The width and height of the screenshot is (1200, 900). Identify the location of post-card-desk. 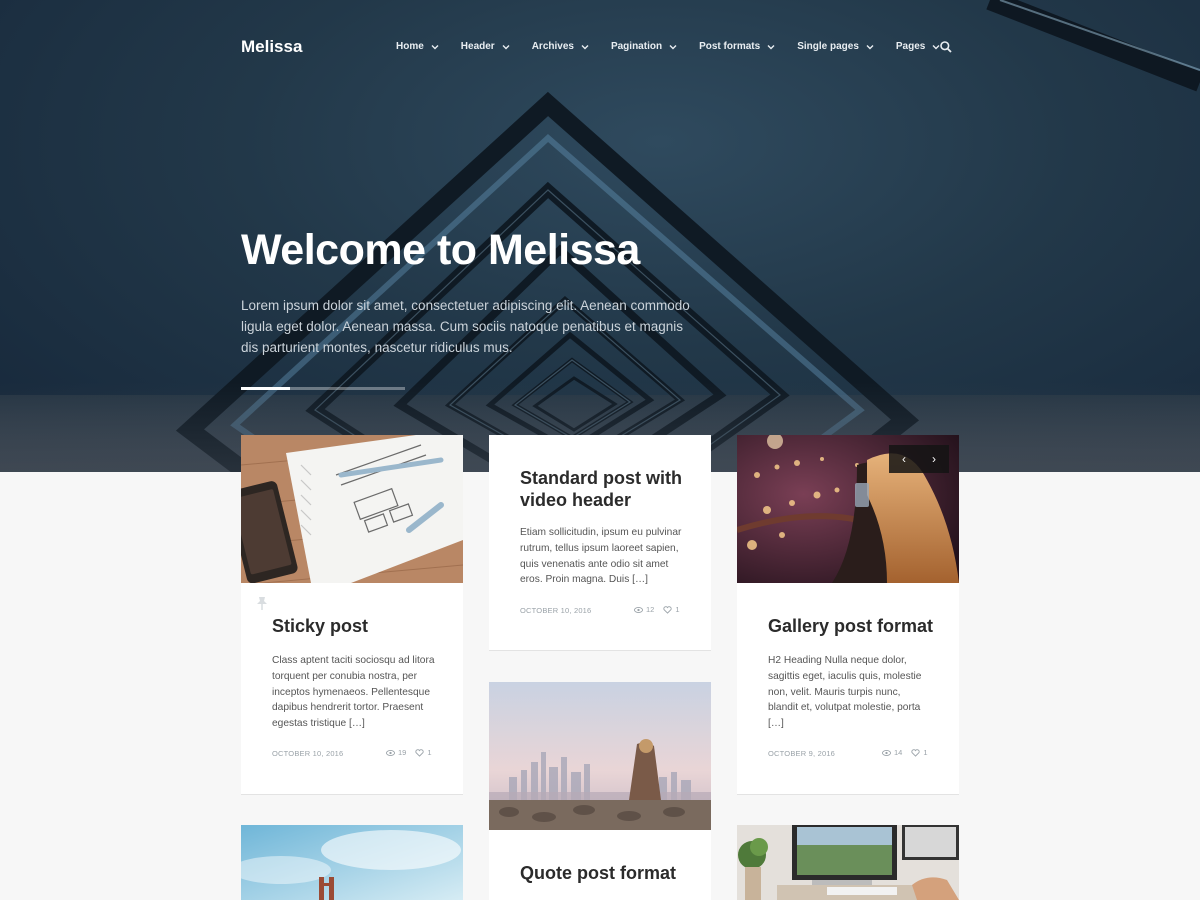
(848, 862).